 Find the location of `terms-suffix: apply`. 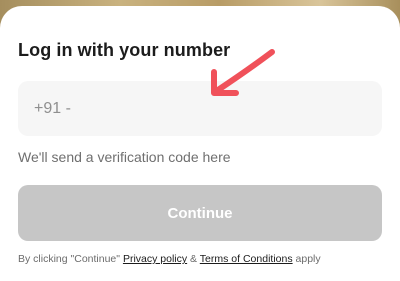

terms-suffix: apply is located at coordinates (308, 259).